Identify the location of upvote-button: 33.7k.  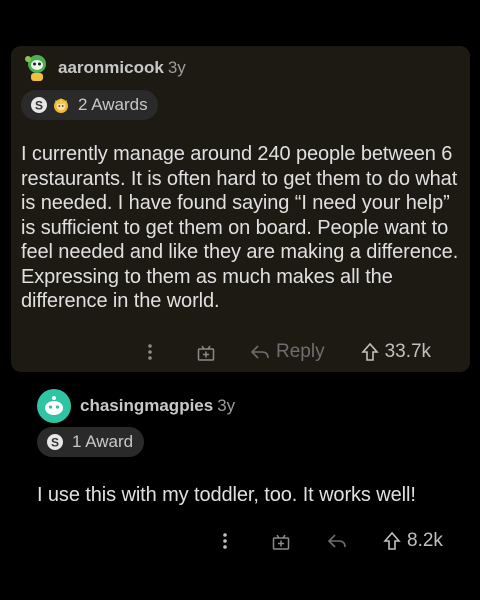
(396, 352).